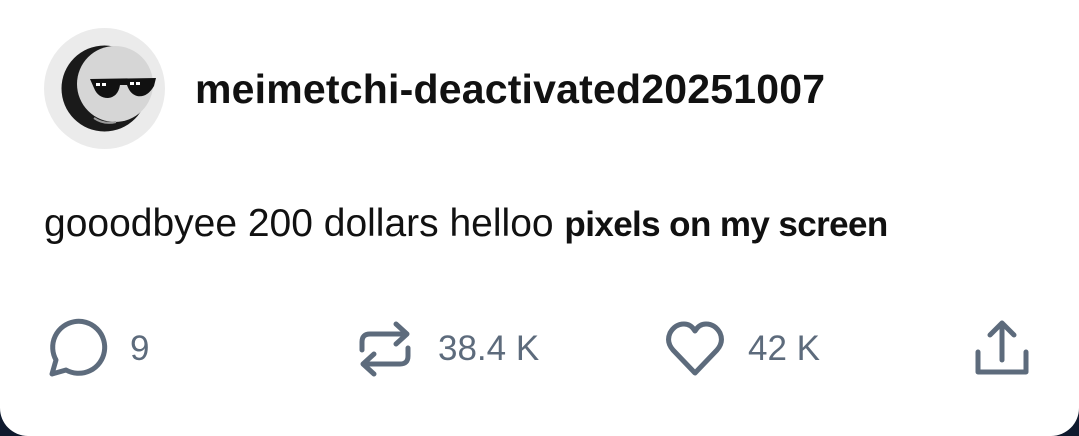  I want to click on speech-bubble-icon, so click(78, 347).